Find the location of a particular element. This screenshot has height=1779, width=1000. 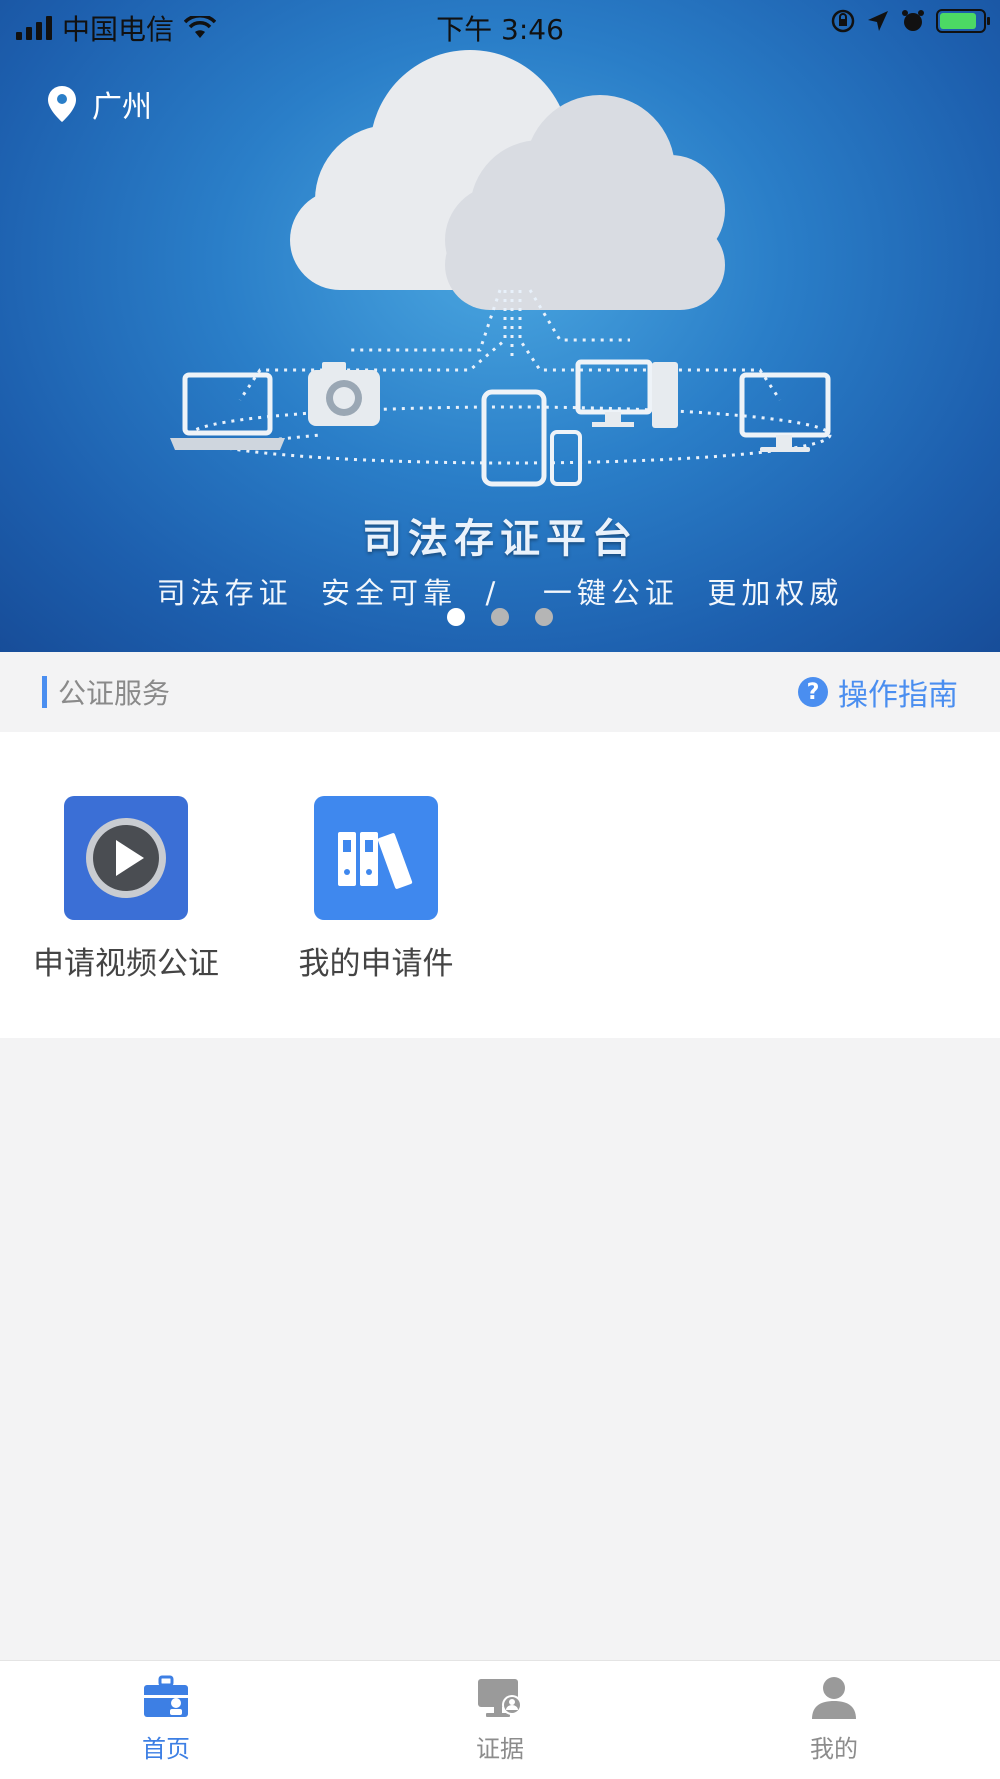

alarm-icon is located at coordinates (913, 20).